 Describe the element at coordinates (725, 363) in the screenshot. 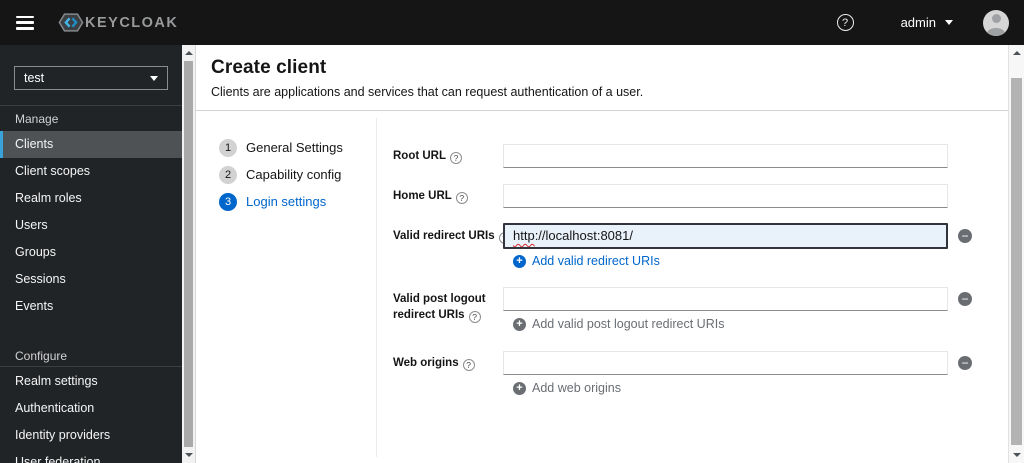

I see `web-origins-input` at that location.